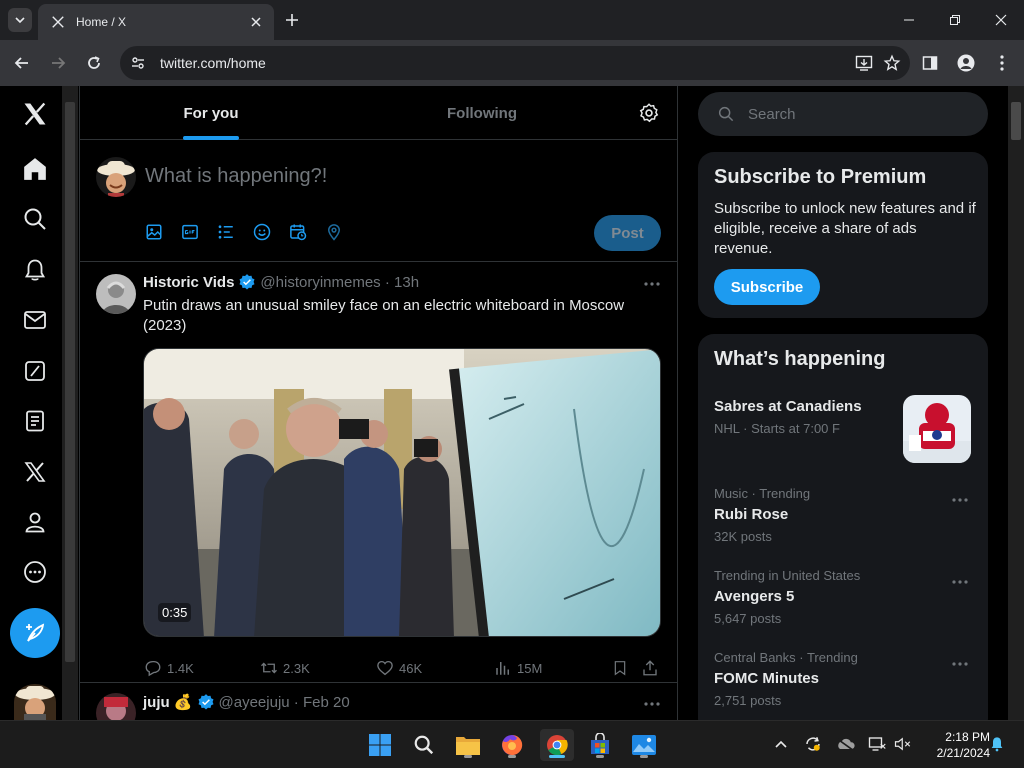 This screenshot has height=768, width=1024. What do you see at coordinates (843, 114) in the screenshot?
I see `search-box: Search` at bounding box center [843, 114].